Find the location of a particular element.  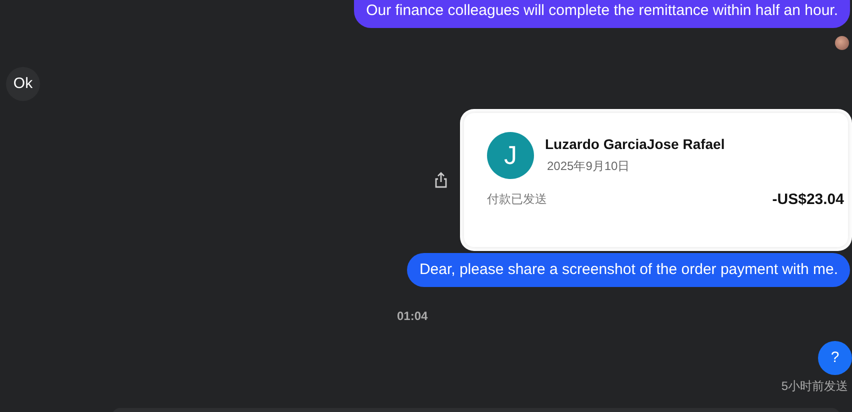

timestamp: 01:04 is located at coordinates (412, 316).